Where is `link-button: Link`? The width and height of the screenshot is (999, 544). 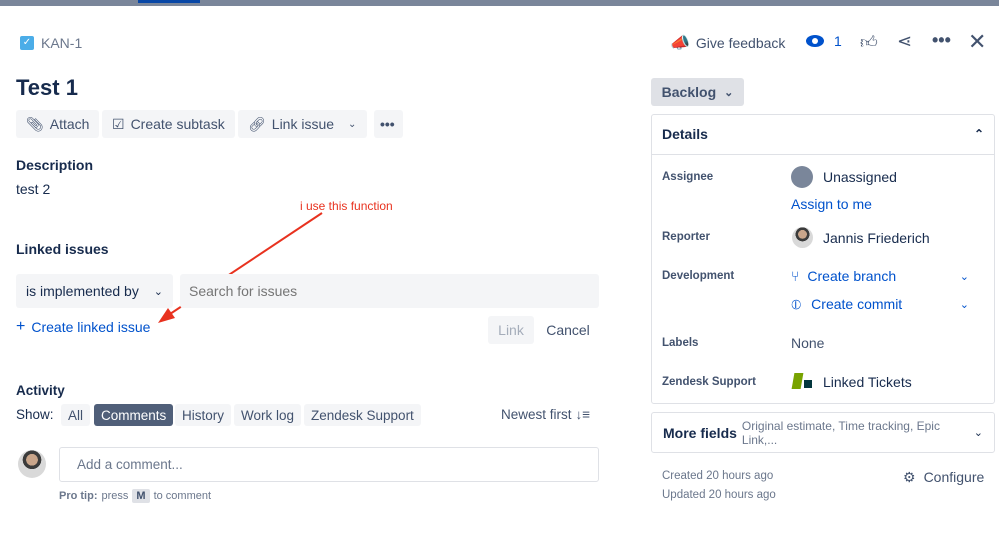 link-button: Link is located at coordinates (511, 330).